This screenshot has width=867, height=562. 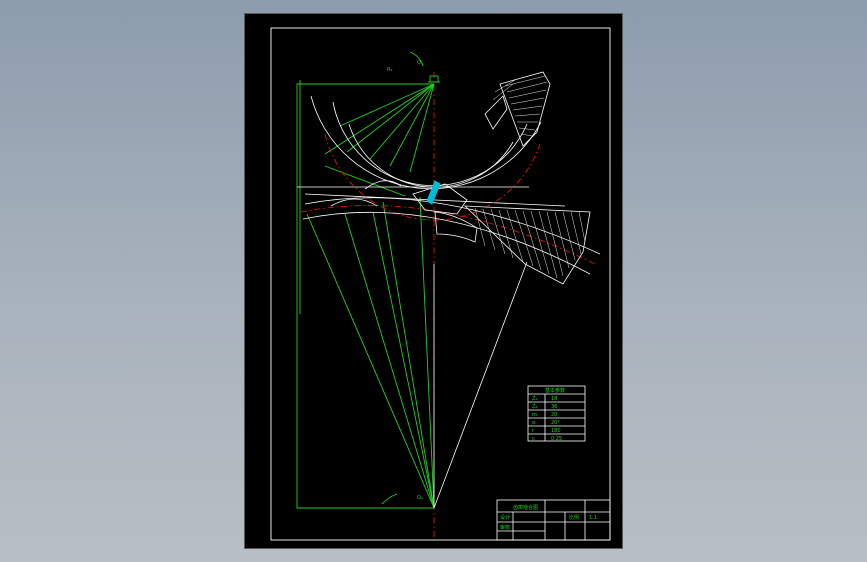 What do you see at coordinates (420, 63) in the screenshot?
I see `label-o1: O₁` at bounding box center [420, 63].